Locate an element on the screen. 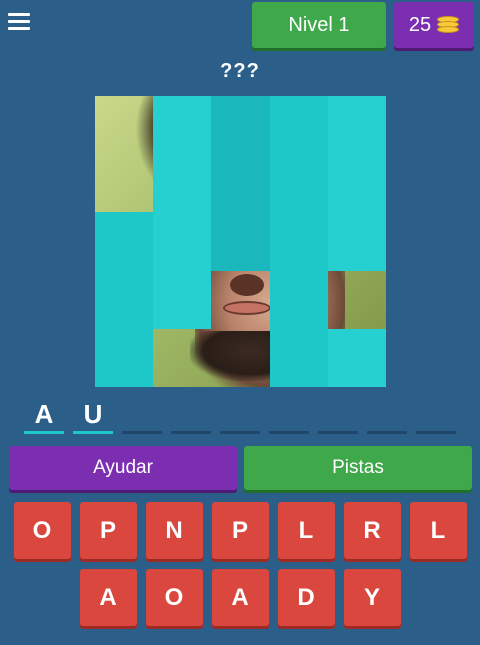 This screenshot has height=645, width=480. letter-key: Y is located at coordinates (372, 597).